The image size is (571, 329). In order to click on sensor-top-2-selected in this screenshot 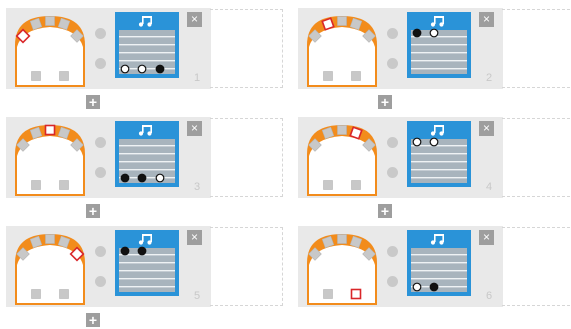, I will do `click(328, 24)`.